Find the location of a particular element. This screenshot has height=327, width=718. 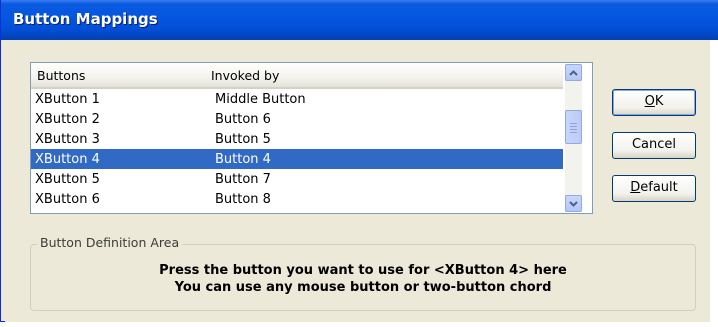

list-row: XButton 5 Button 7 is located at coordinates (297, 179).